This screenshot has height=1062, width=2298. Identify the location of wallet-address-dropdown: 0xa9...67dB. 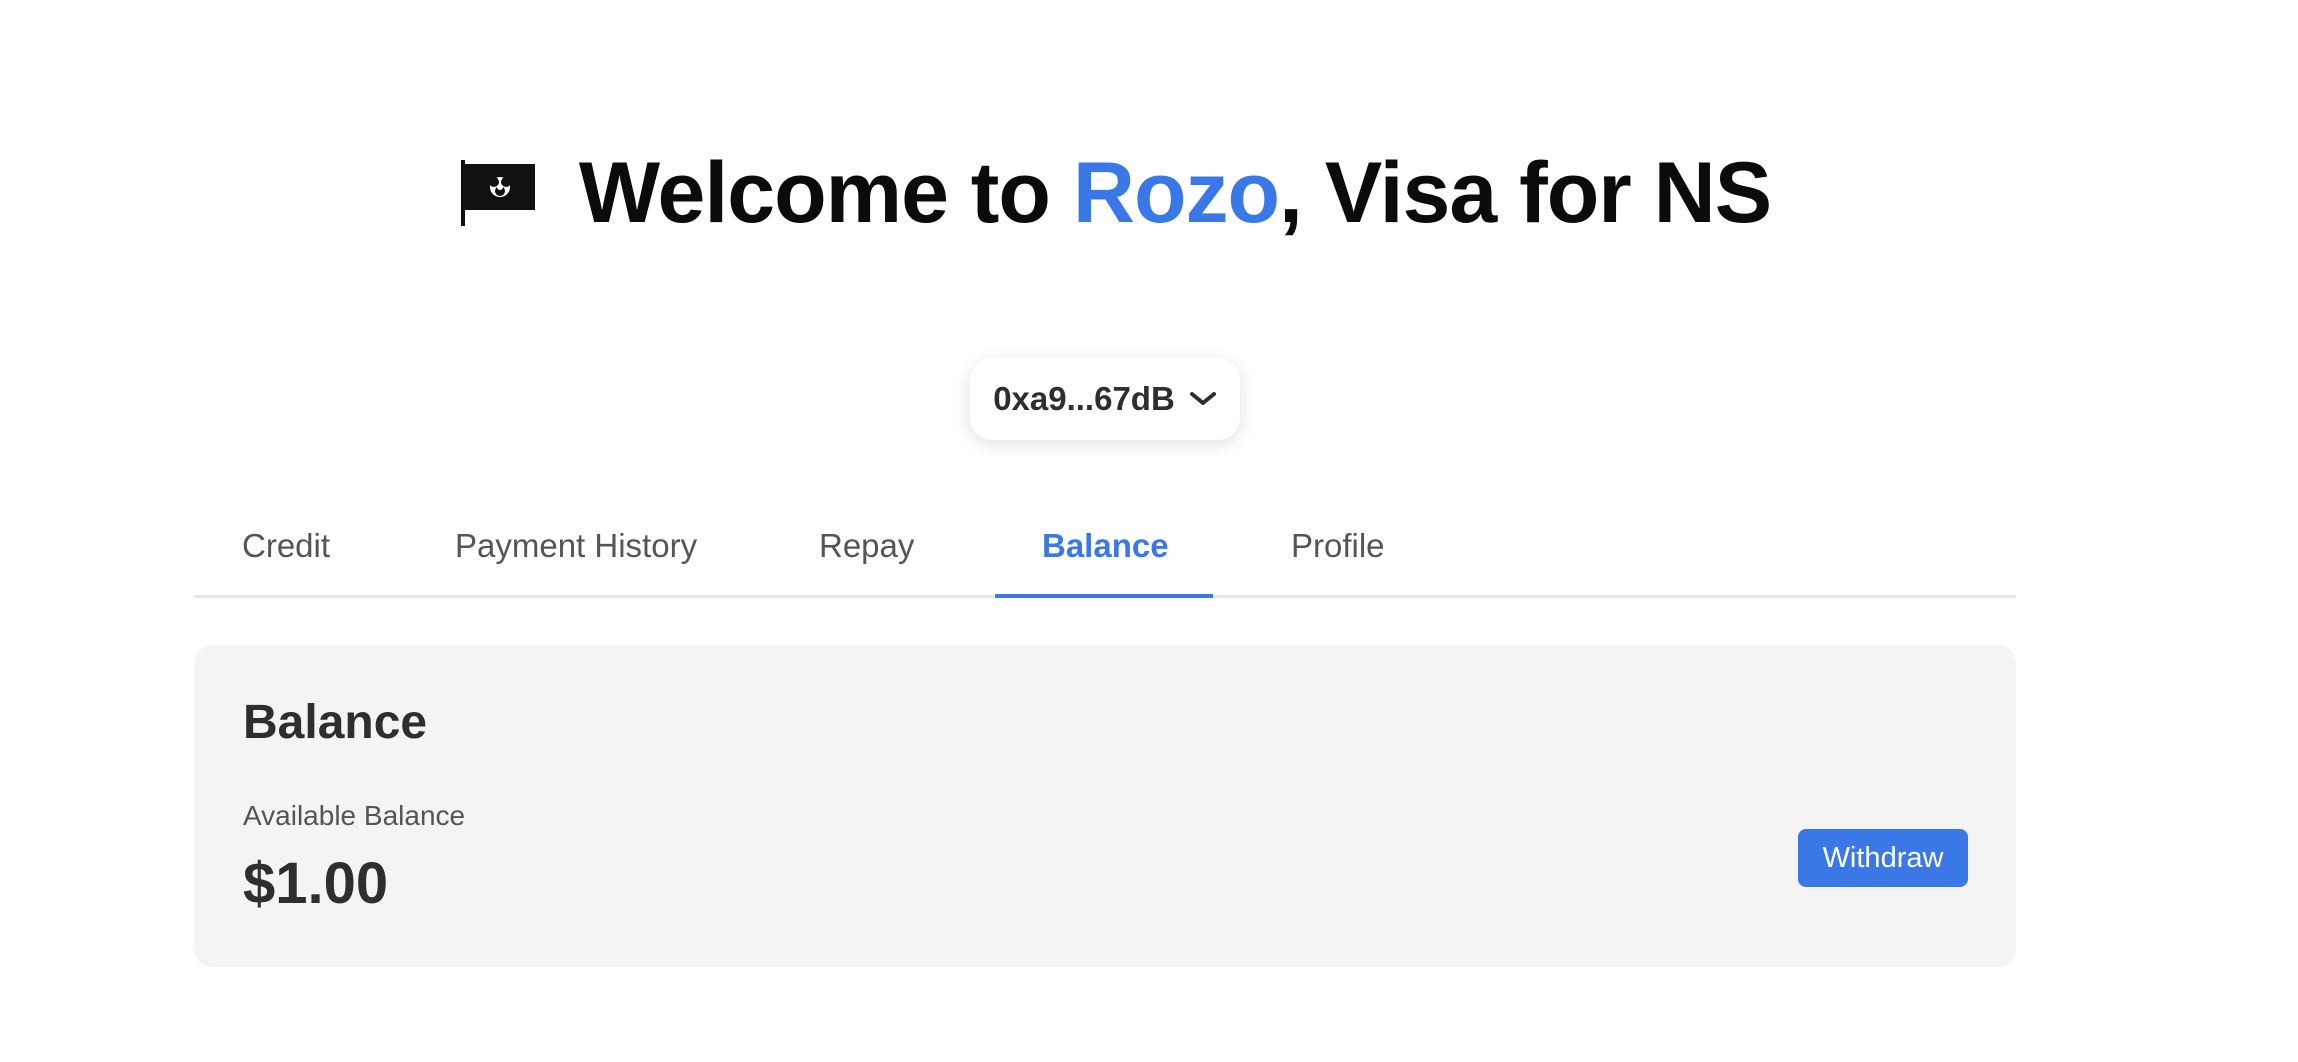
(1105, 399).